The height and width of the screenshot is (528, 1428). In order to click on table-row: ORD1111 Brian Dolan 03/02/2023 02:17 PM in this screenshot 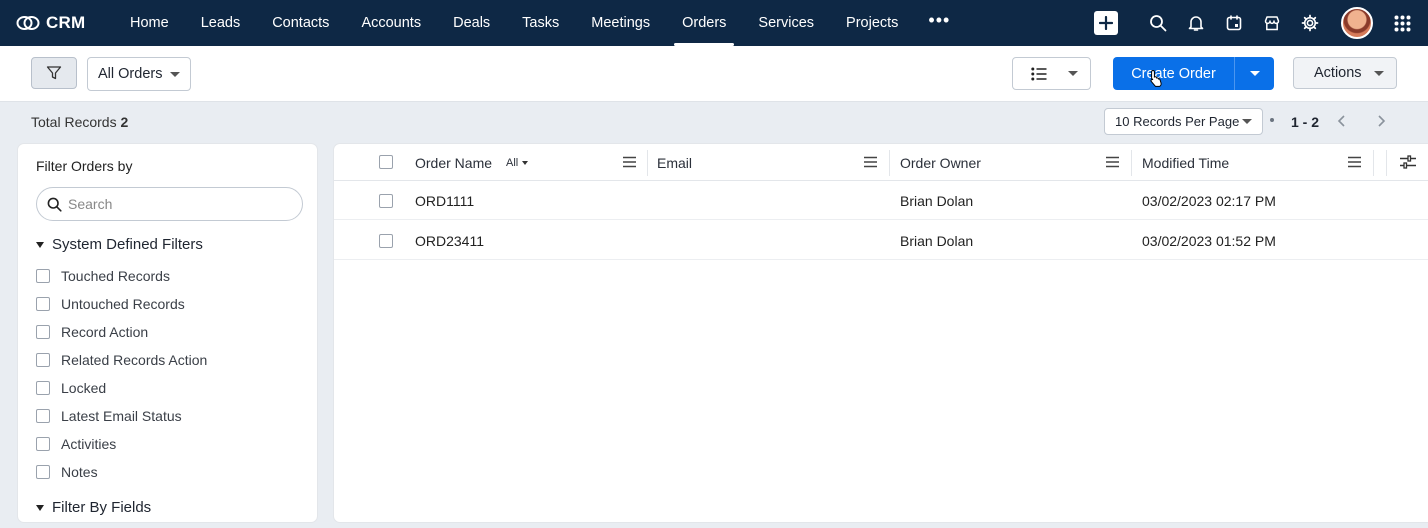, I will do `click(881, 200)`.